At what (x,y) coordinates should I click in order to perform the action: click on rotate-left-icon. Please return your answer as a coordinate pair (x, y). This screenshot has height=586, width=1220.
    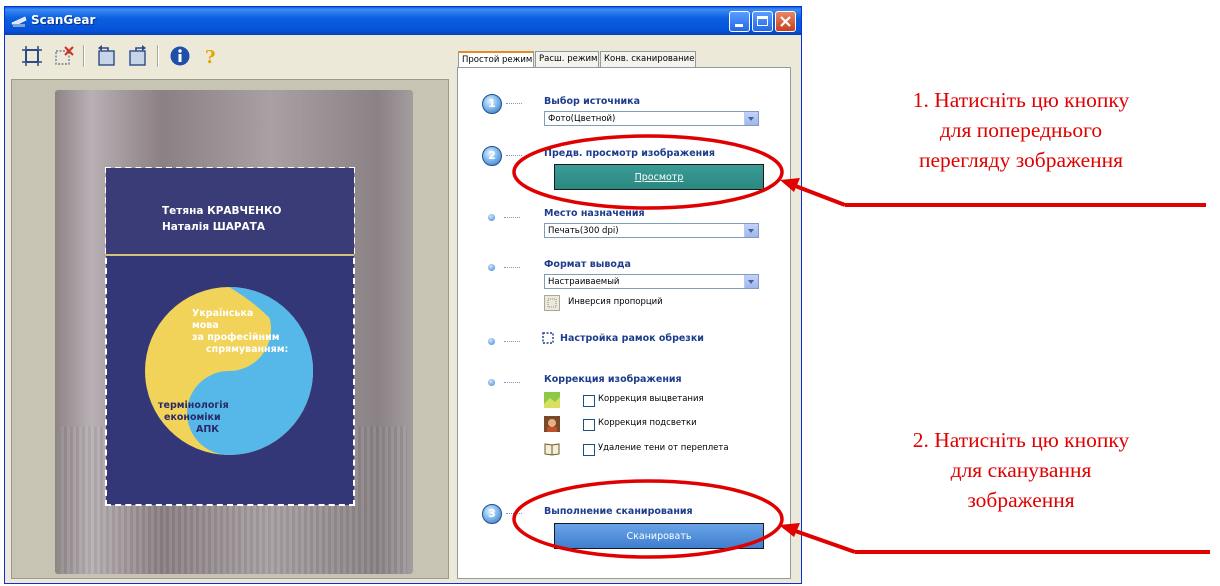
    Looking at the image, I should click on (106, 56).